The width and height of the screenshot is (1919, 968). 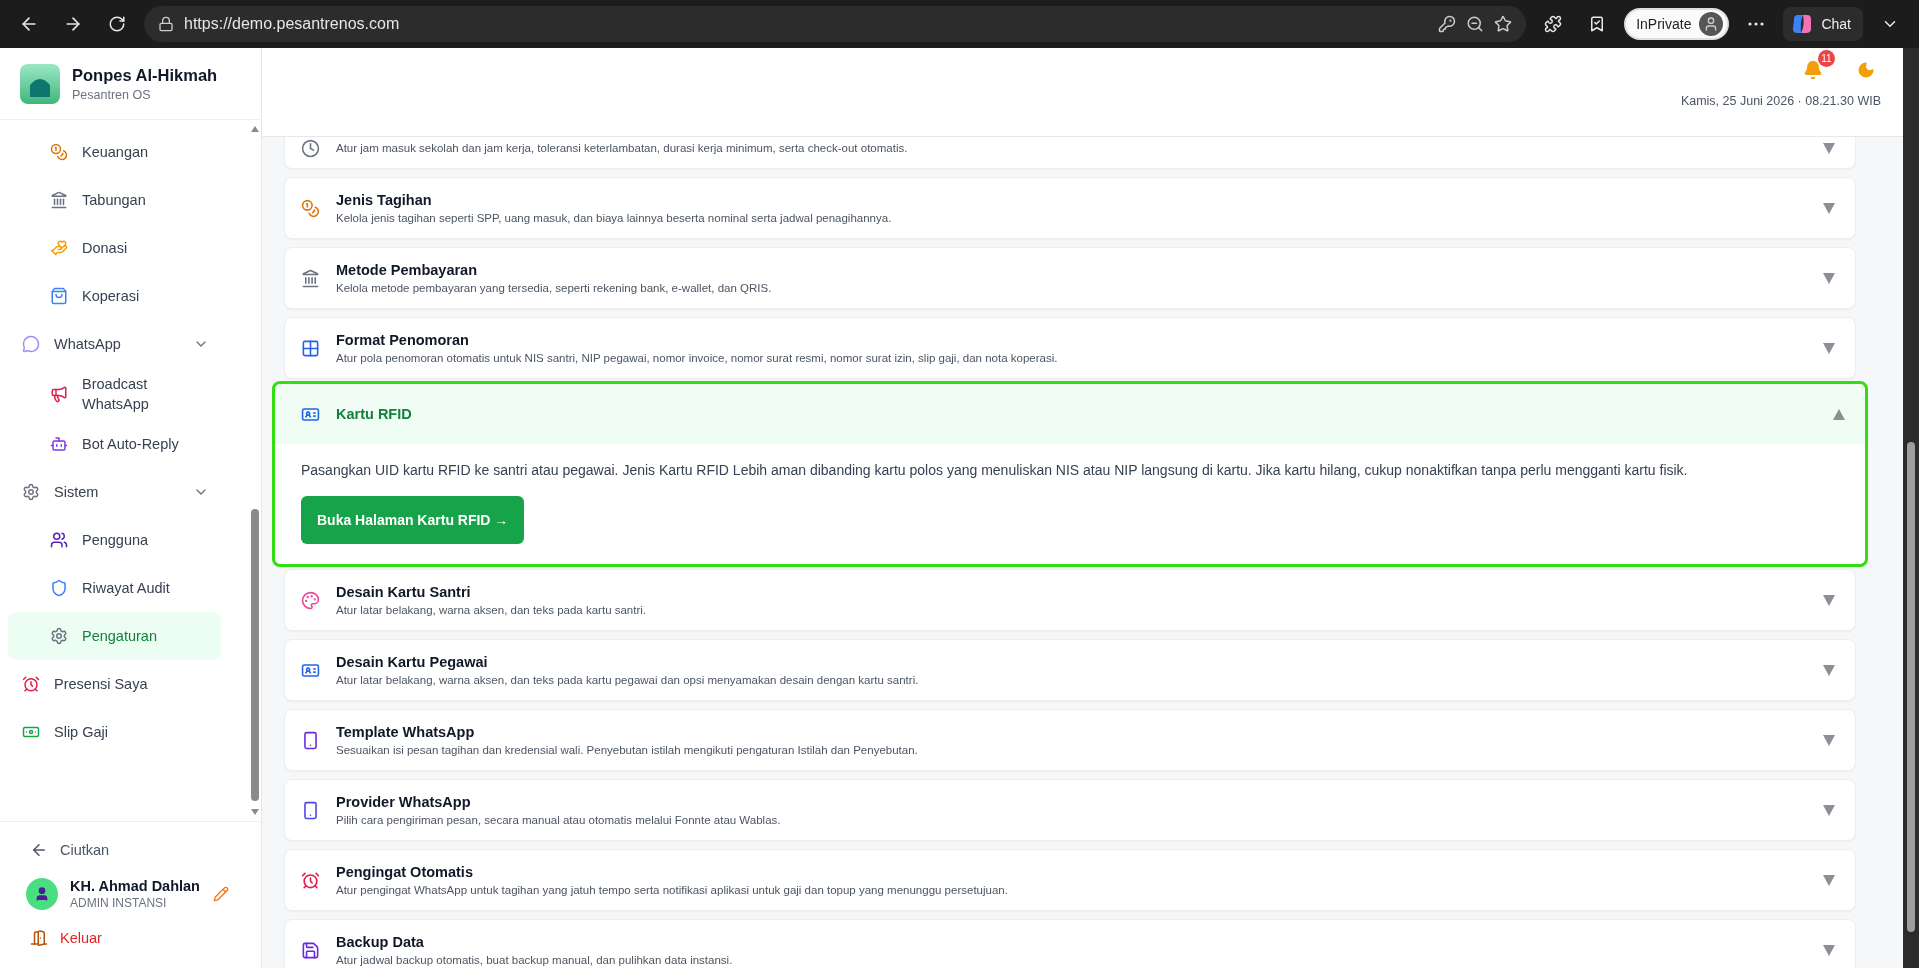 What do you see at coordinates (114, 540) in the screenshot?
I see `nav-item: Pengguna` at bounding box center [114, 540].